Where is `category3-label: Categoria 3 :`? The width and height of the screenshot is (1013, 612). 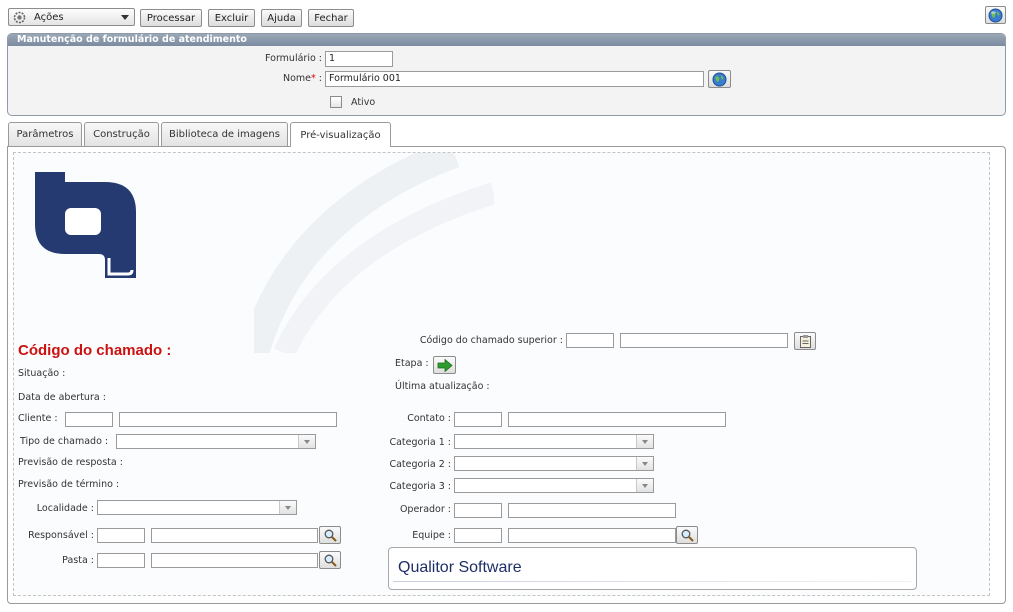
category3-label: Categoria 3 : is located at coordinates (420, 486).